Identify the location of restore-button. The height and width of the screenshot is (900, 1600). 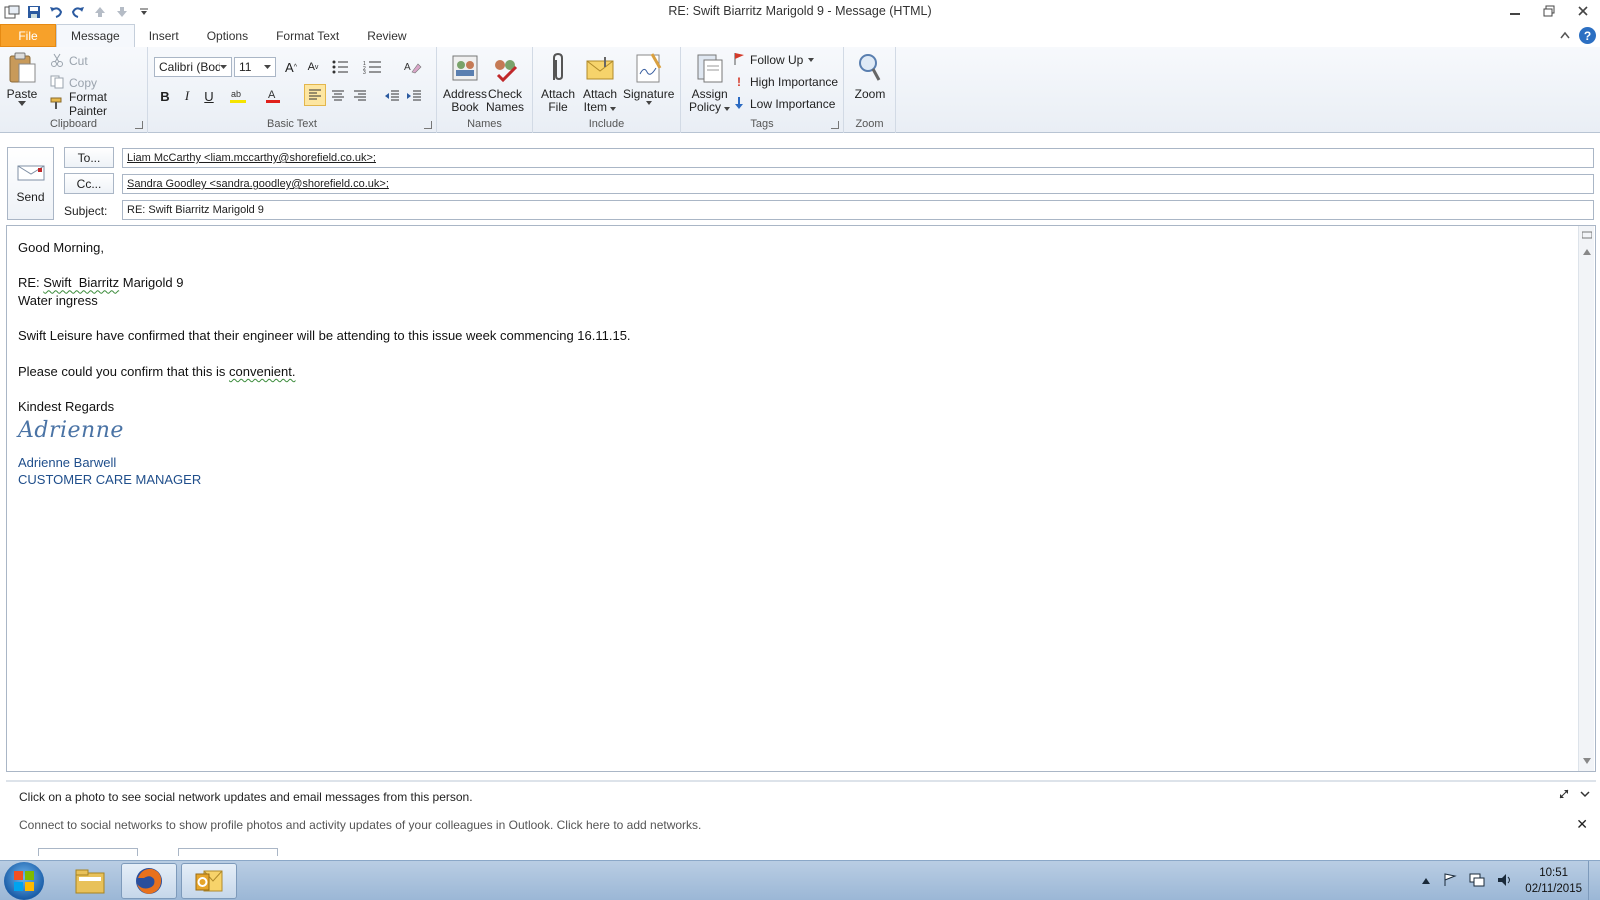
(1549, 11).